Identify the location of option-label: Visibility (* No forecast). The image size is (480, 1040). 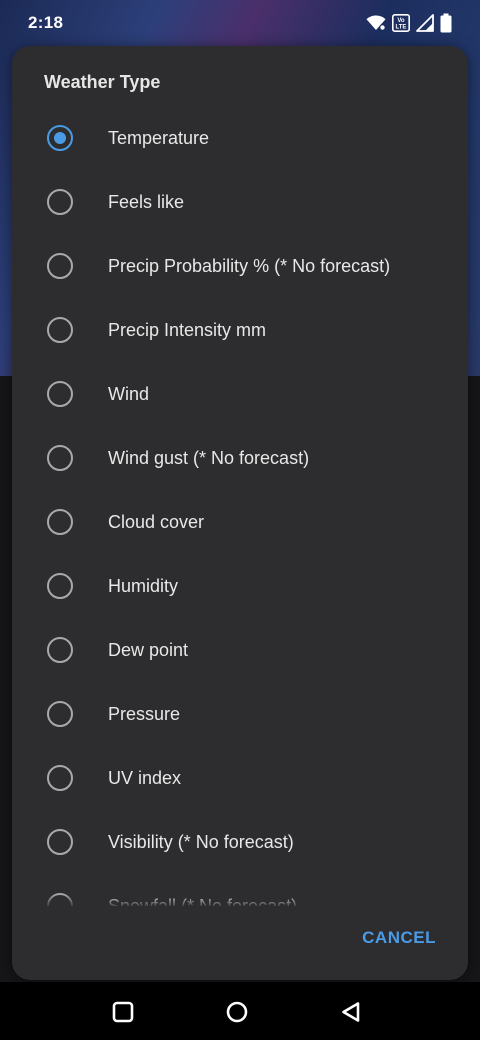
(201, 842).